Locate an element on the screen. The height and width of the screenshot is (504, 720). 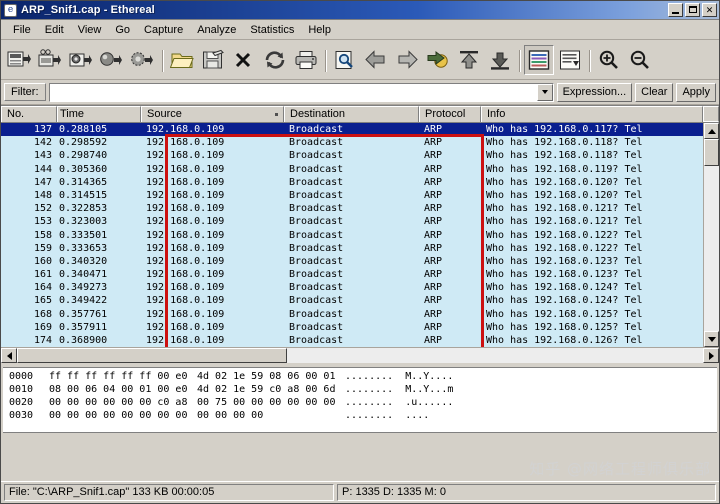
column-header-destination: Destination is located at coordinates (351, 114).